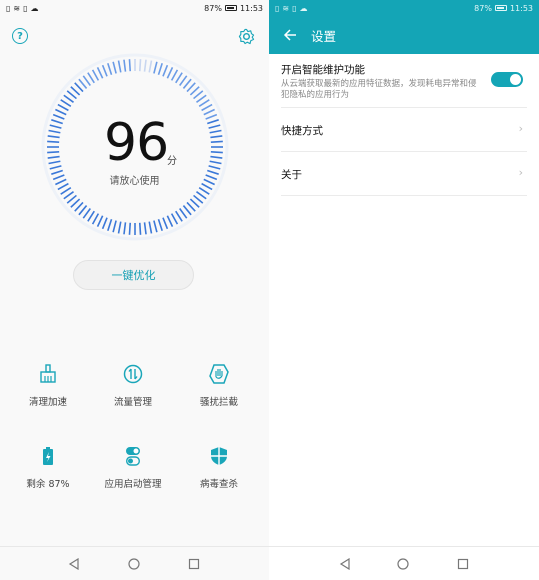 The width and height of the screenshot is (539, 580). I want to click on setting-title: 开启智能维护功能, so click(323, 70).